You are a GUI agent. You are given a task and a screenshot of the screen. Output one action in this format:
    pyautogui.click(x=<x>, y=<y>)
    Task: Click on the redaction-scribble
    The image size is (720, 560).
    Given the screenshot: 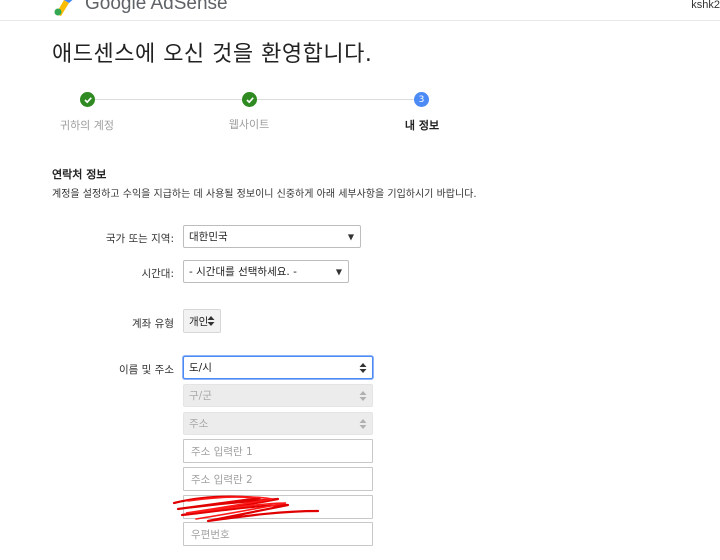 What is the action you would take?
    pyautogui.click(x=246, y=509)
    